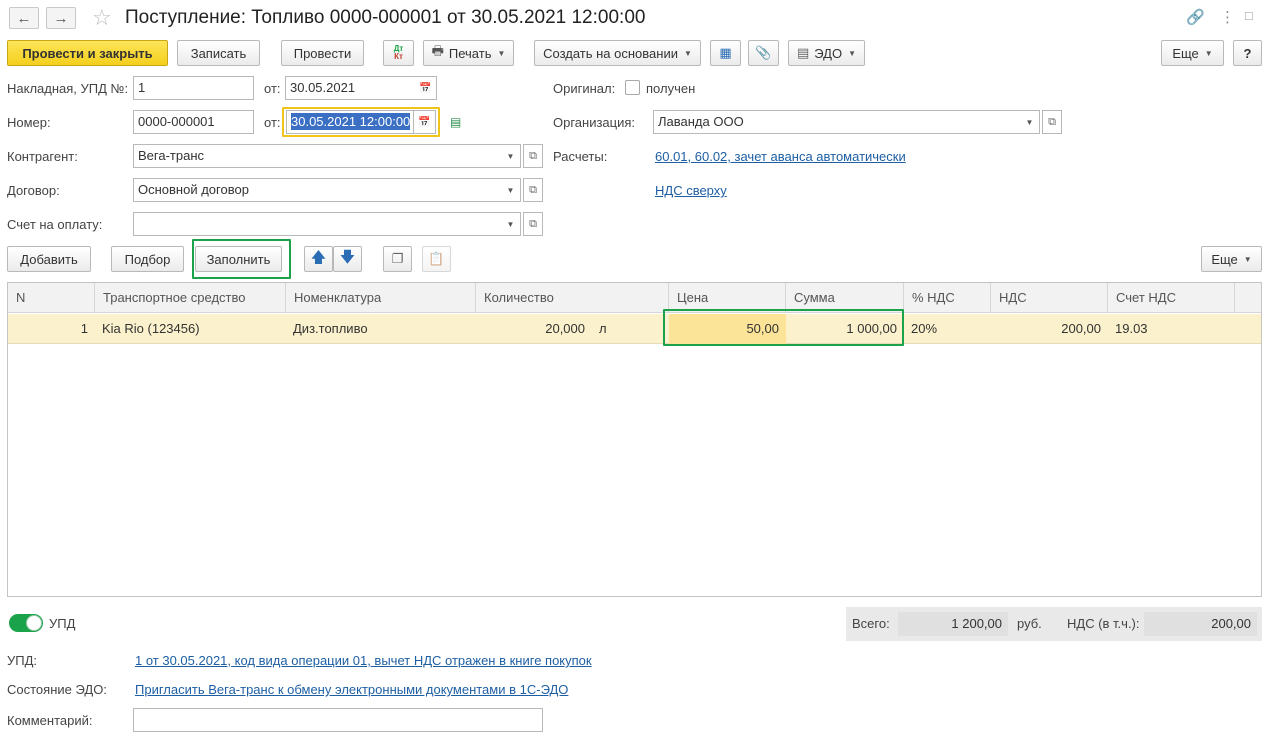 The width and height of the screenshot is (1272, 742). What do you see at coordinates (42, 156) in the screenshot?
I see `counterparty-label: Контрагент:` at bounding box center [42, 156].